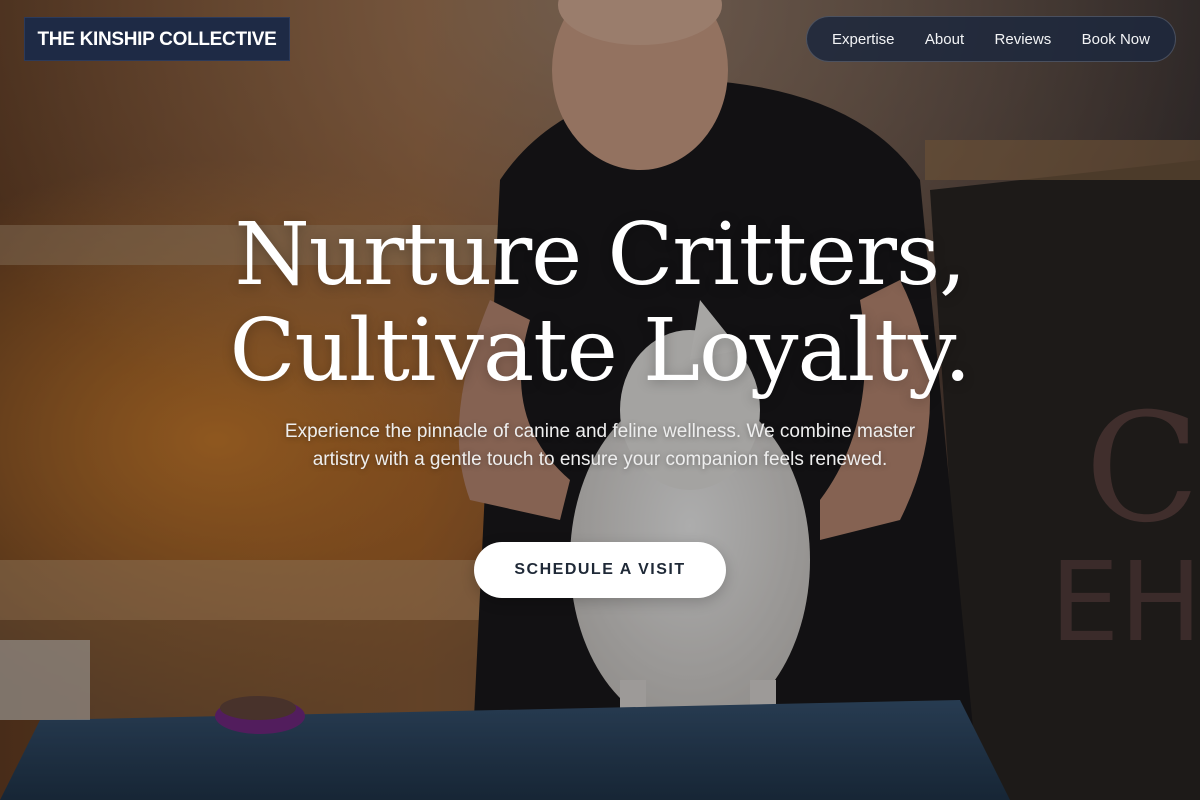  Describe the element at coordinates (1116, 39) in the screenshot. I see `nav-link-book-now: Book Now` at that location.